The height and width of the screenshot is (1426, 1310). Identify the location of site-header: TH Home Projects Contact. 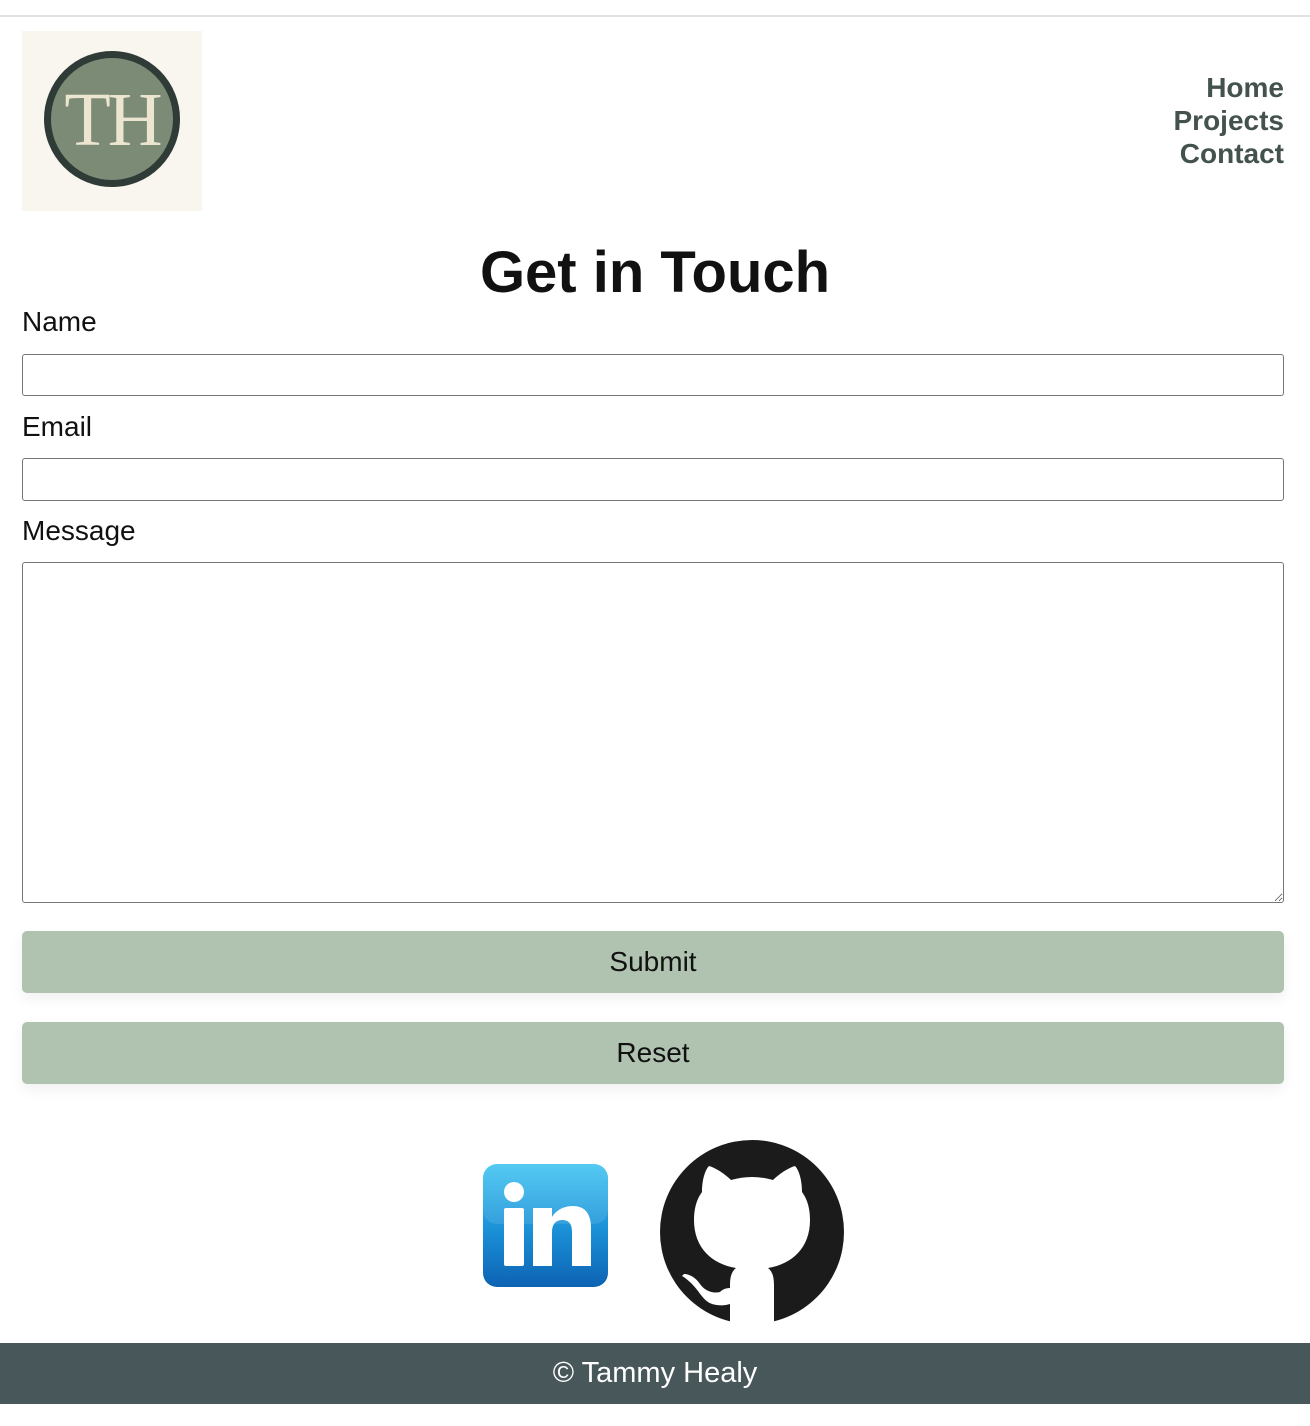
(653, 121).